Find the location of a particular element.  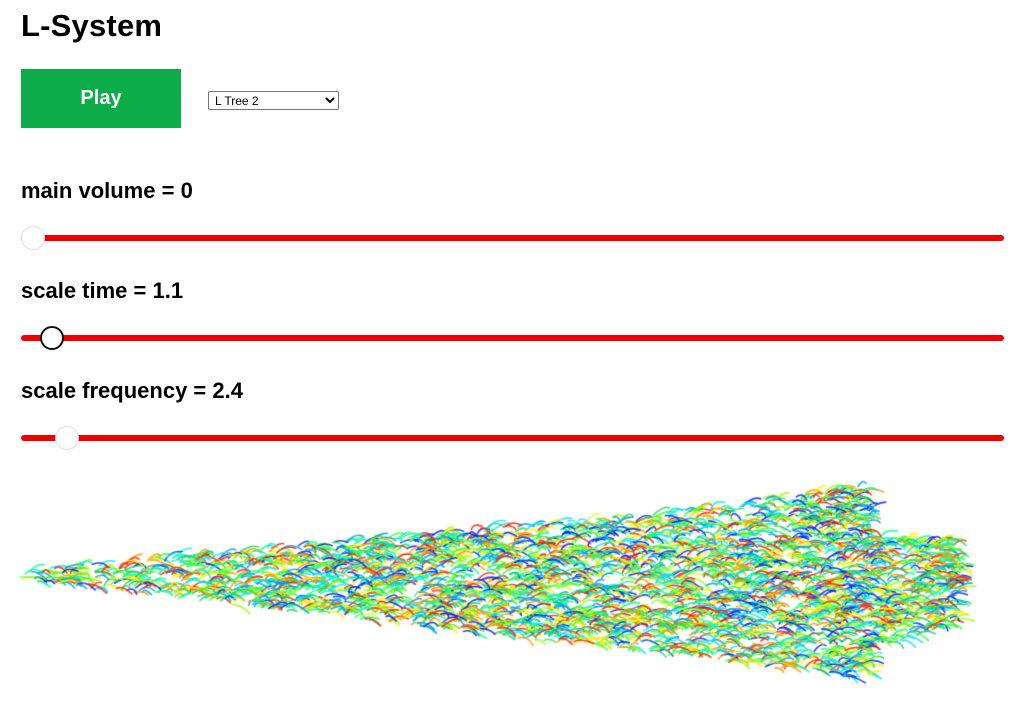

main-volume-label: main volume = 0 is located at coordinates (107, 191).